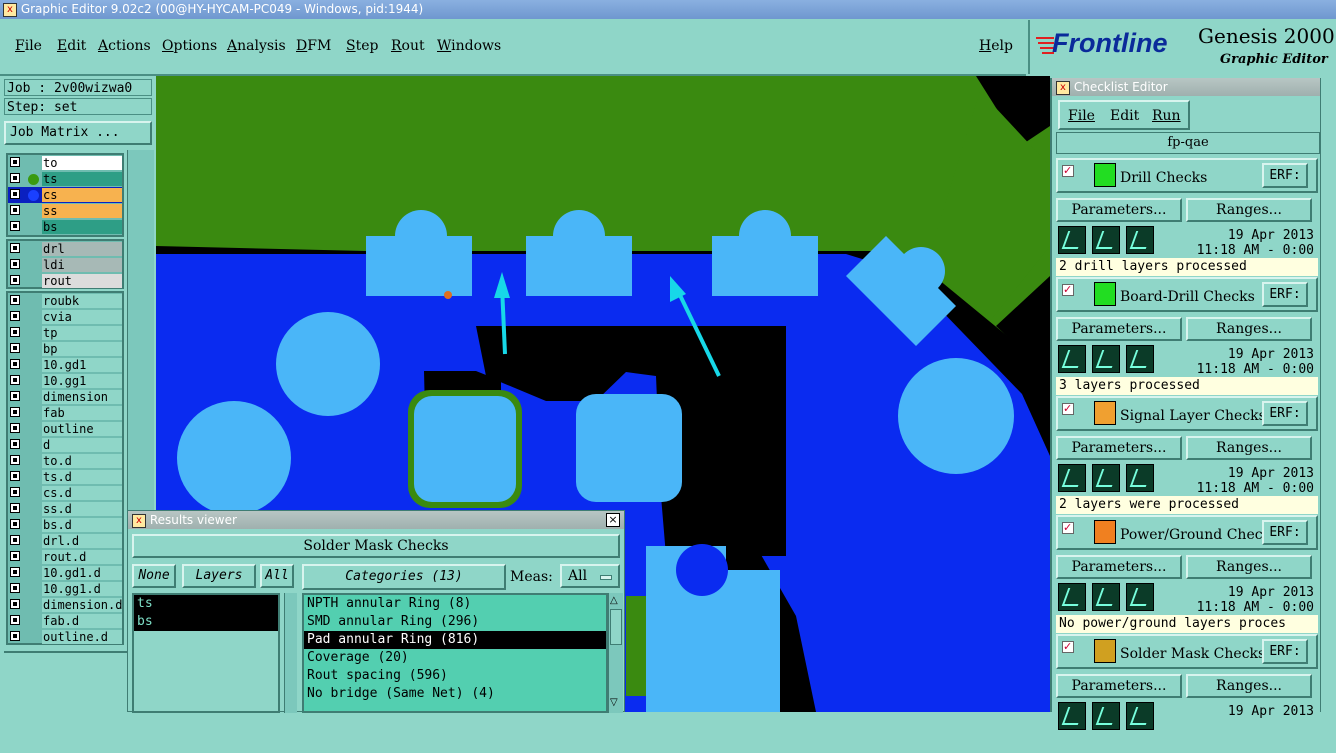 The image size is (1336, 753). What do you see at coordinates (189, 46) in the screenshot?
I see `menu-options: Options` at bounding box center [189, 46].